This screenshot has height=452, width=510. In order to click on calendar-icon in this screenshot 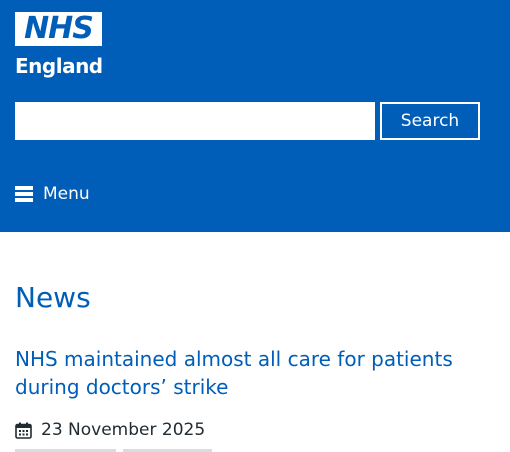, I will do `click(23, 430)`.